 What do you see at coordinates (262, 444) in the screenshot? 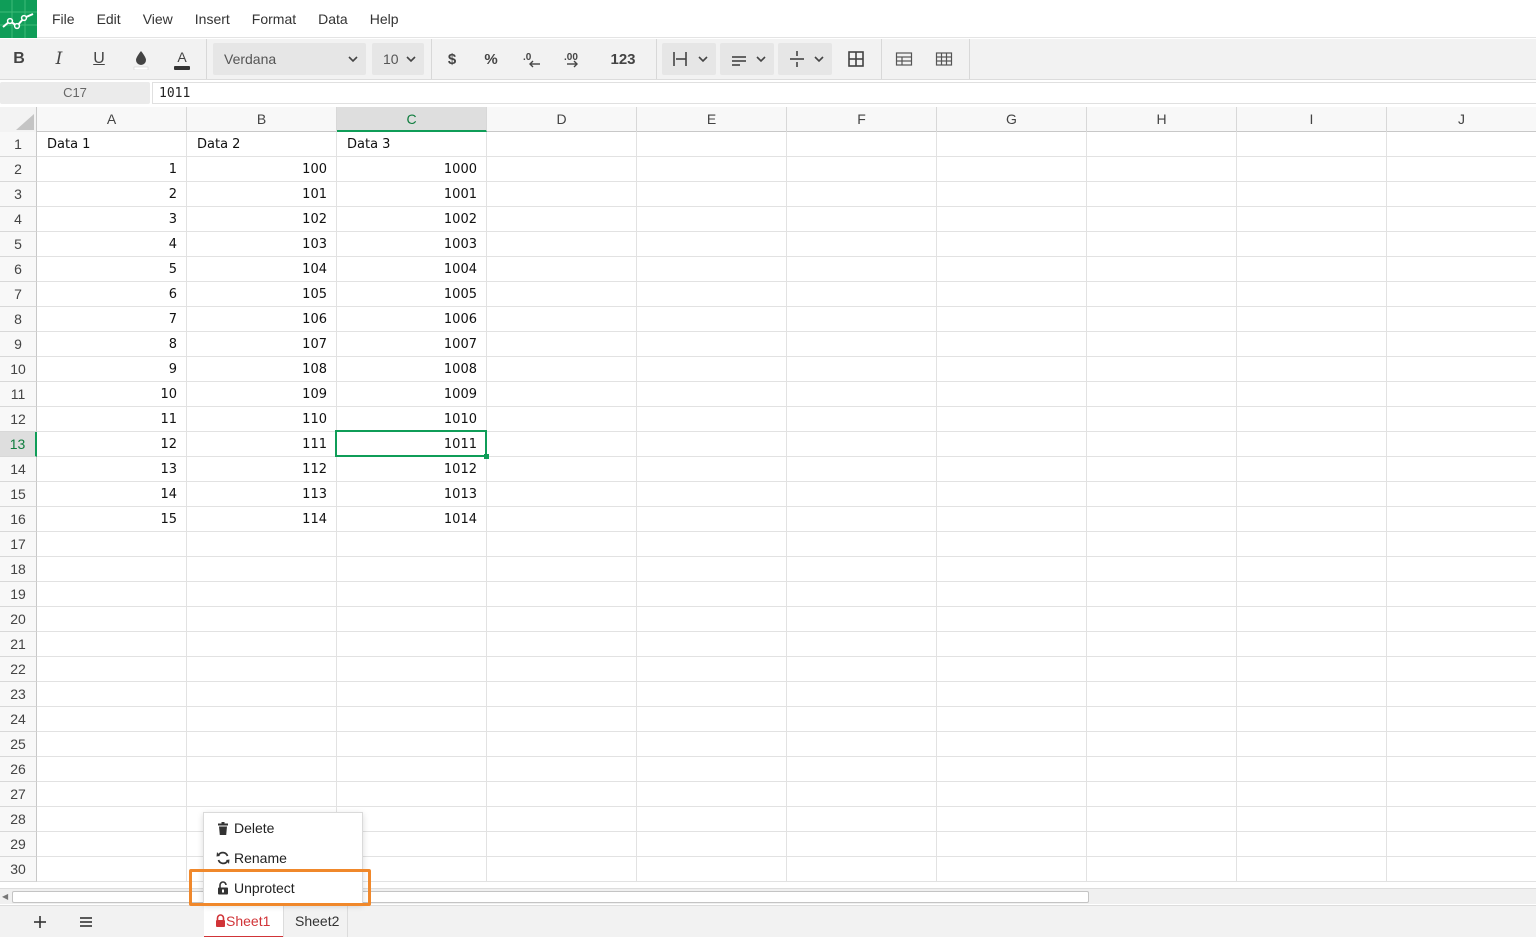
I see `data-cell: 111` at bounding box center [262, 444].